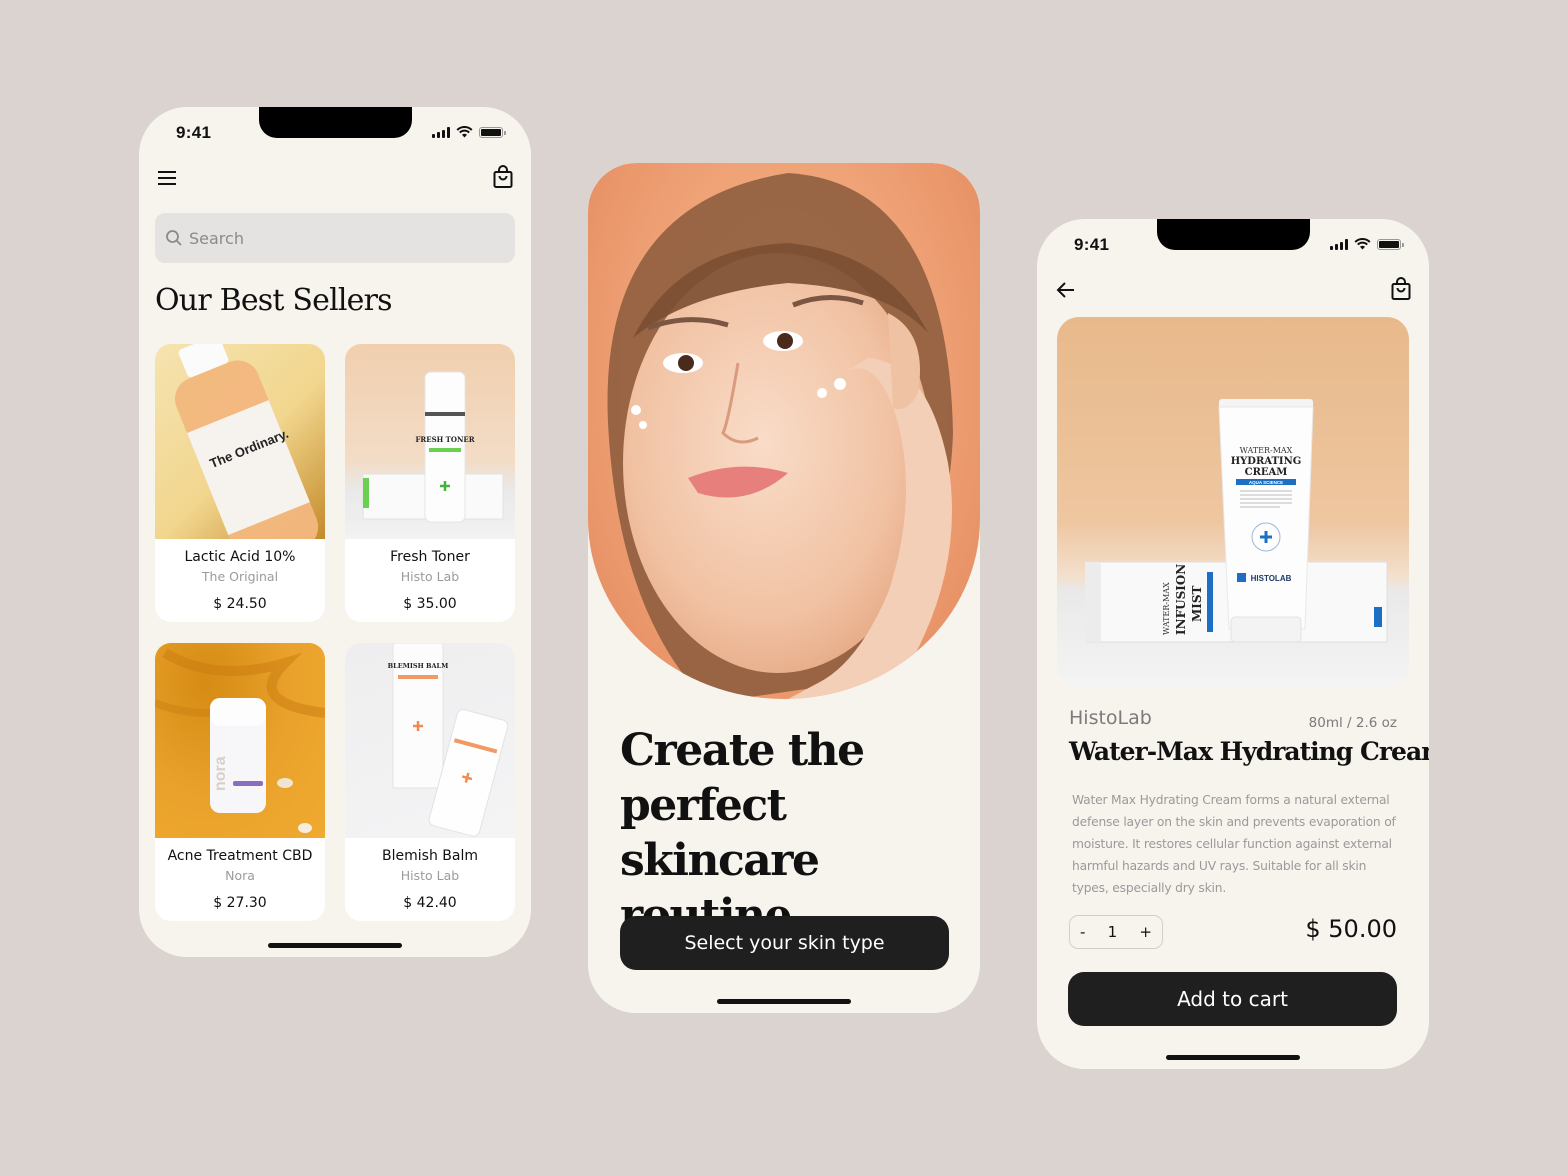  Describe the element at coordinates (433, 447) in the screenshot. I see `toner-bottle-illustration: FRESH TONER` at that location.